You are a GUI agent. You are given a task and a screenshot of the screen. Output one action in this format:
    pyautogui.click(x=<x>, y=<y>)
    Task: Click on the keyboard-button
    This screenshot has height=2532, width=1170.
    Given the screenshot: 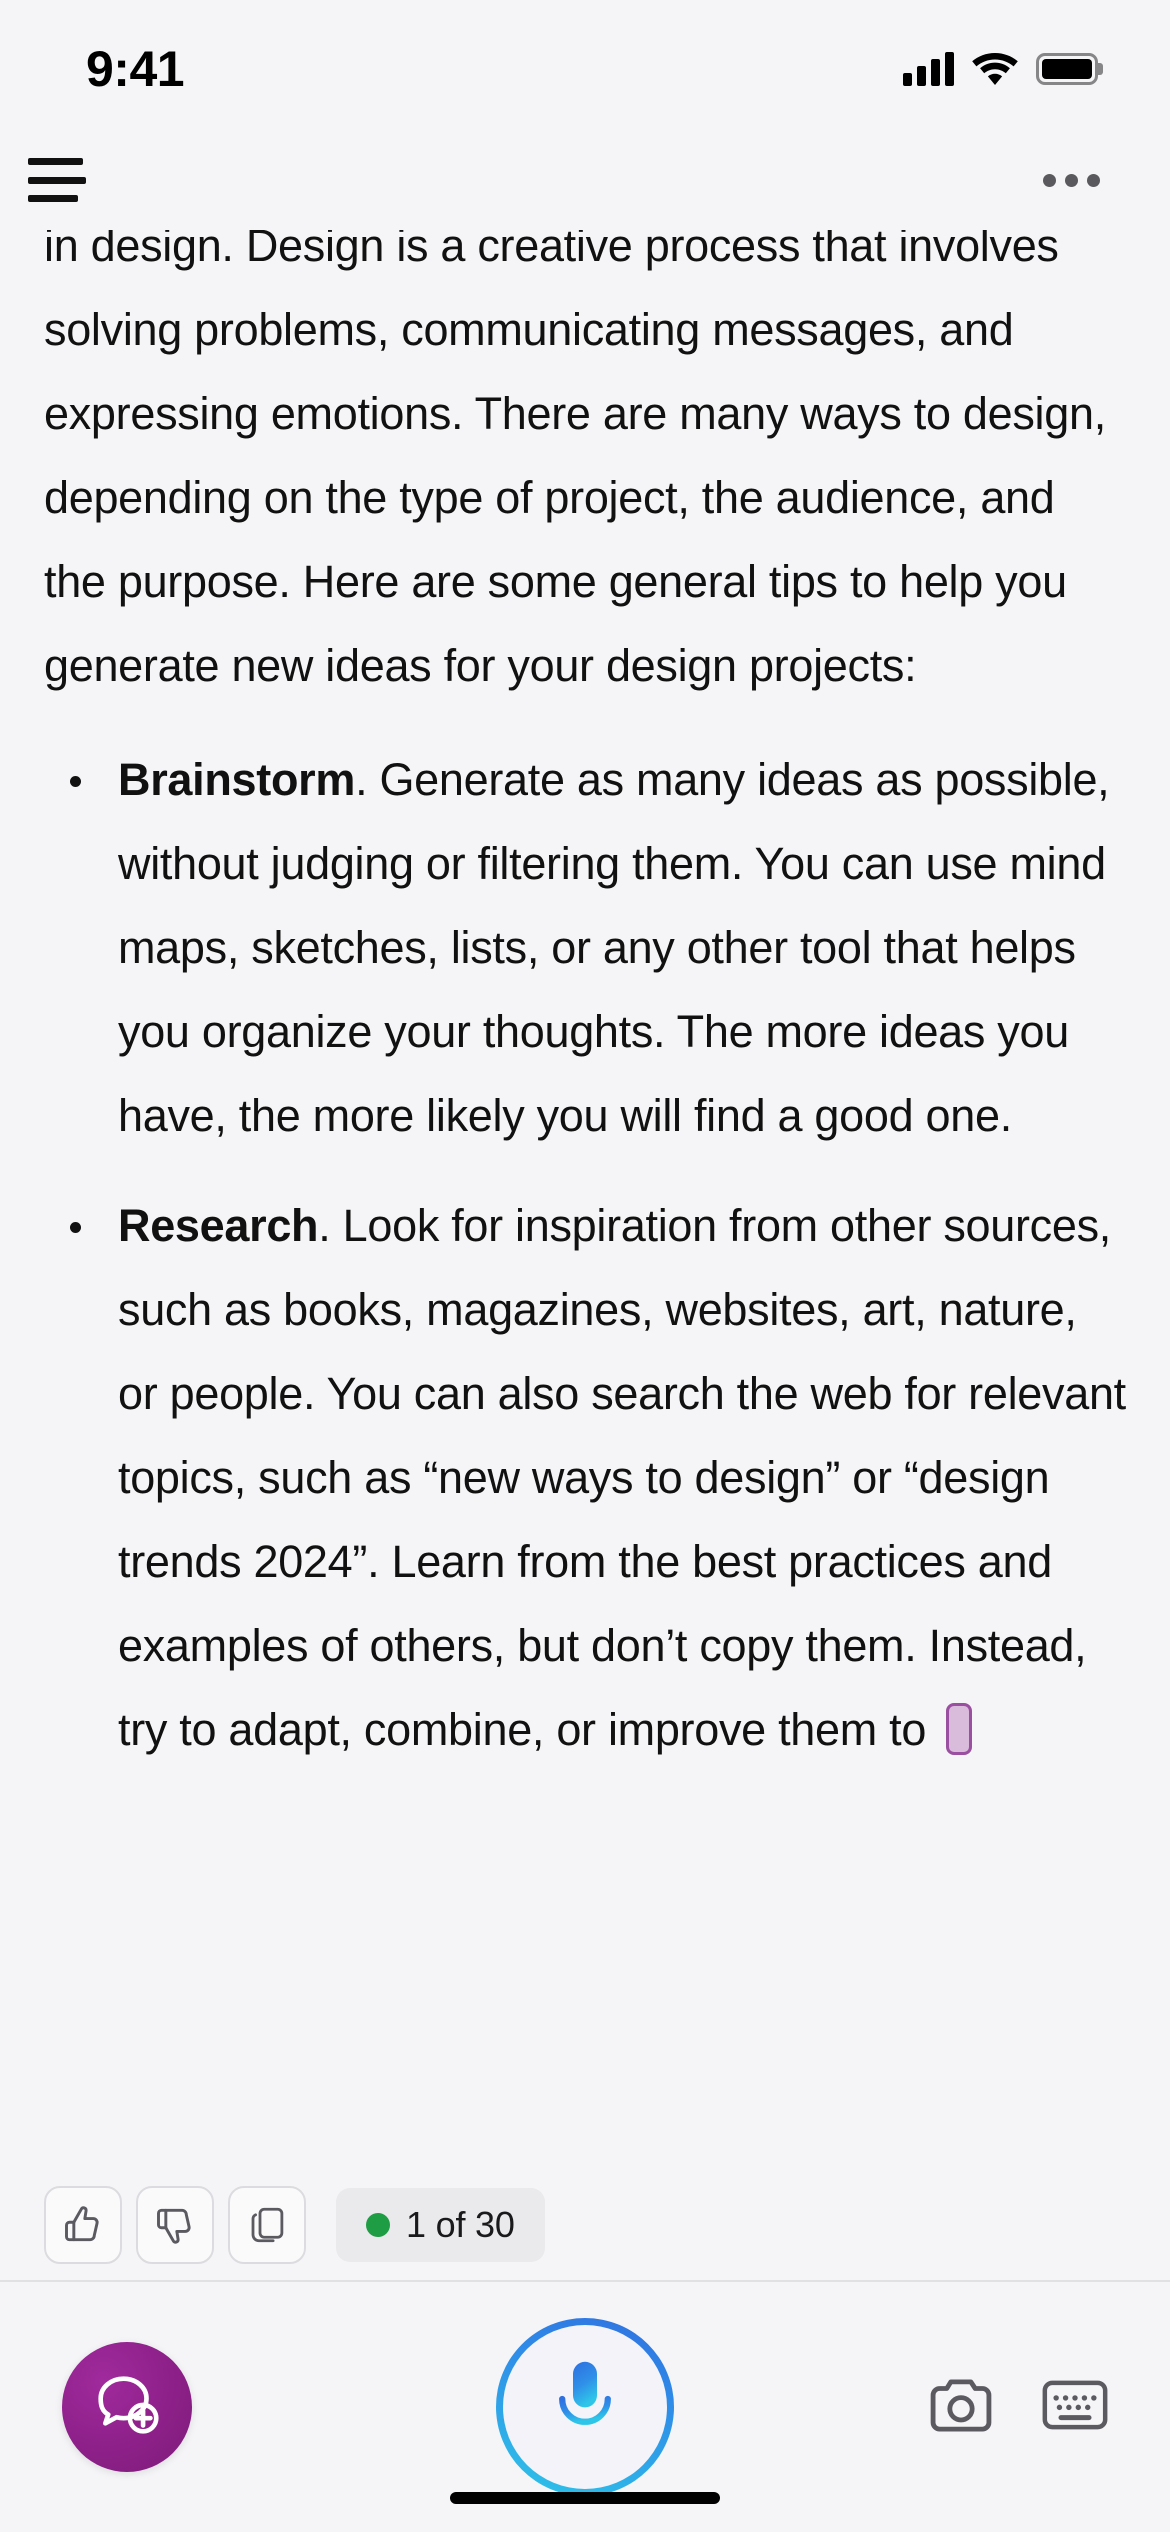 What is the action you would take?
    pyautogui.click(x=1075, y=2407)
    